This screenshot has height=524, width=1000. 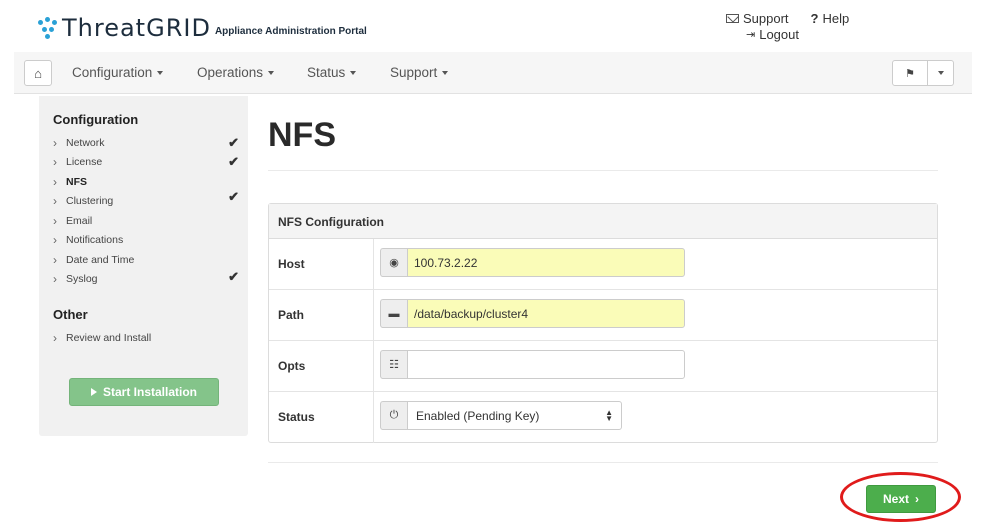 What do you see at coordinates (90, 201) in the screenshot?
I see `sidebar-item-label: Clustering` at bounding box center [90, 201].